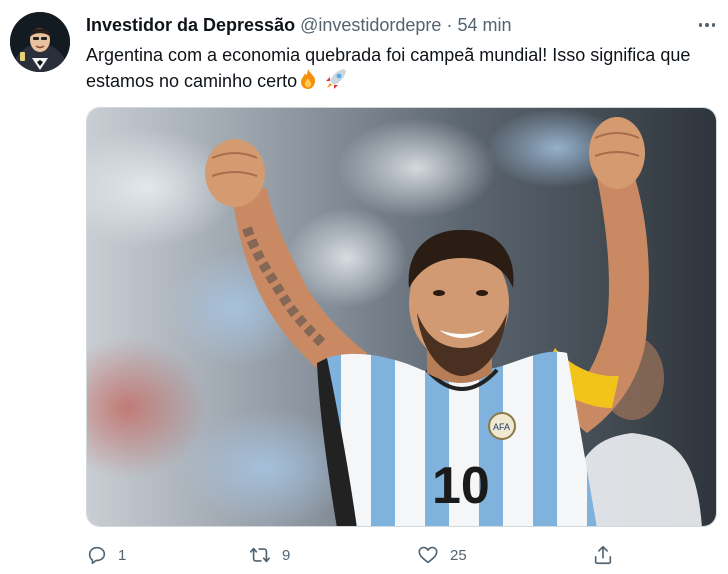  What do you see at coordinates (428, 555) in the screenshot?
I see `heart-icon` at bounding box center [428, 555].